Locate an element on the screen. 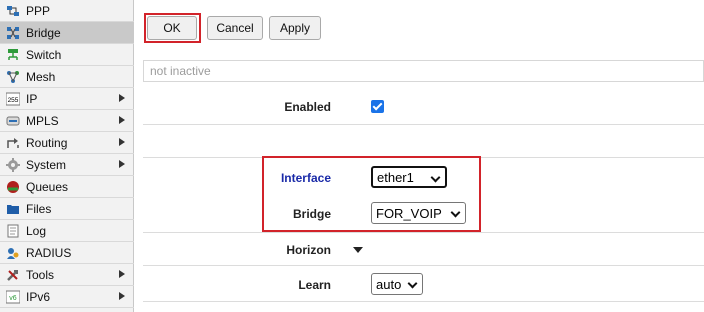  bridge-label: Bridge is located at coordinates (311, 214).